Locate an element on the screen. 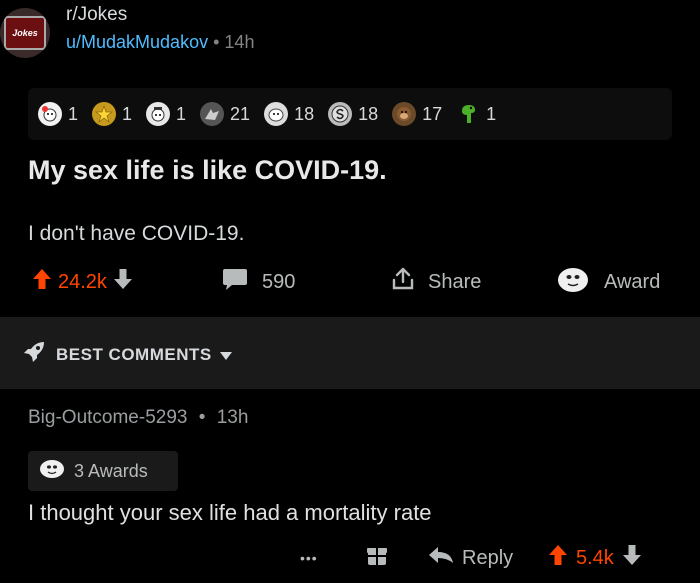 Image resolution: width=700 pixels, height=583 pixels. give-award-button is located at coordinates (377, 558).